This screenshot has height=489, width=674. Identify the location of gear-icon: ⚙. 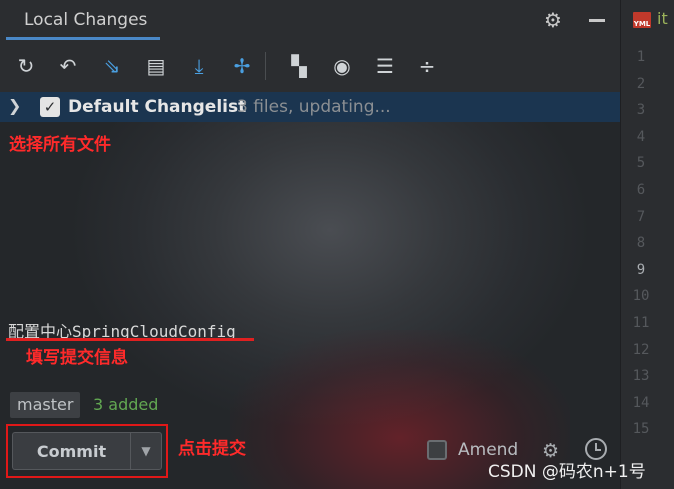
(553, 20).